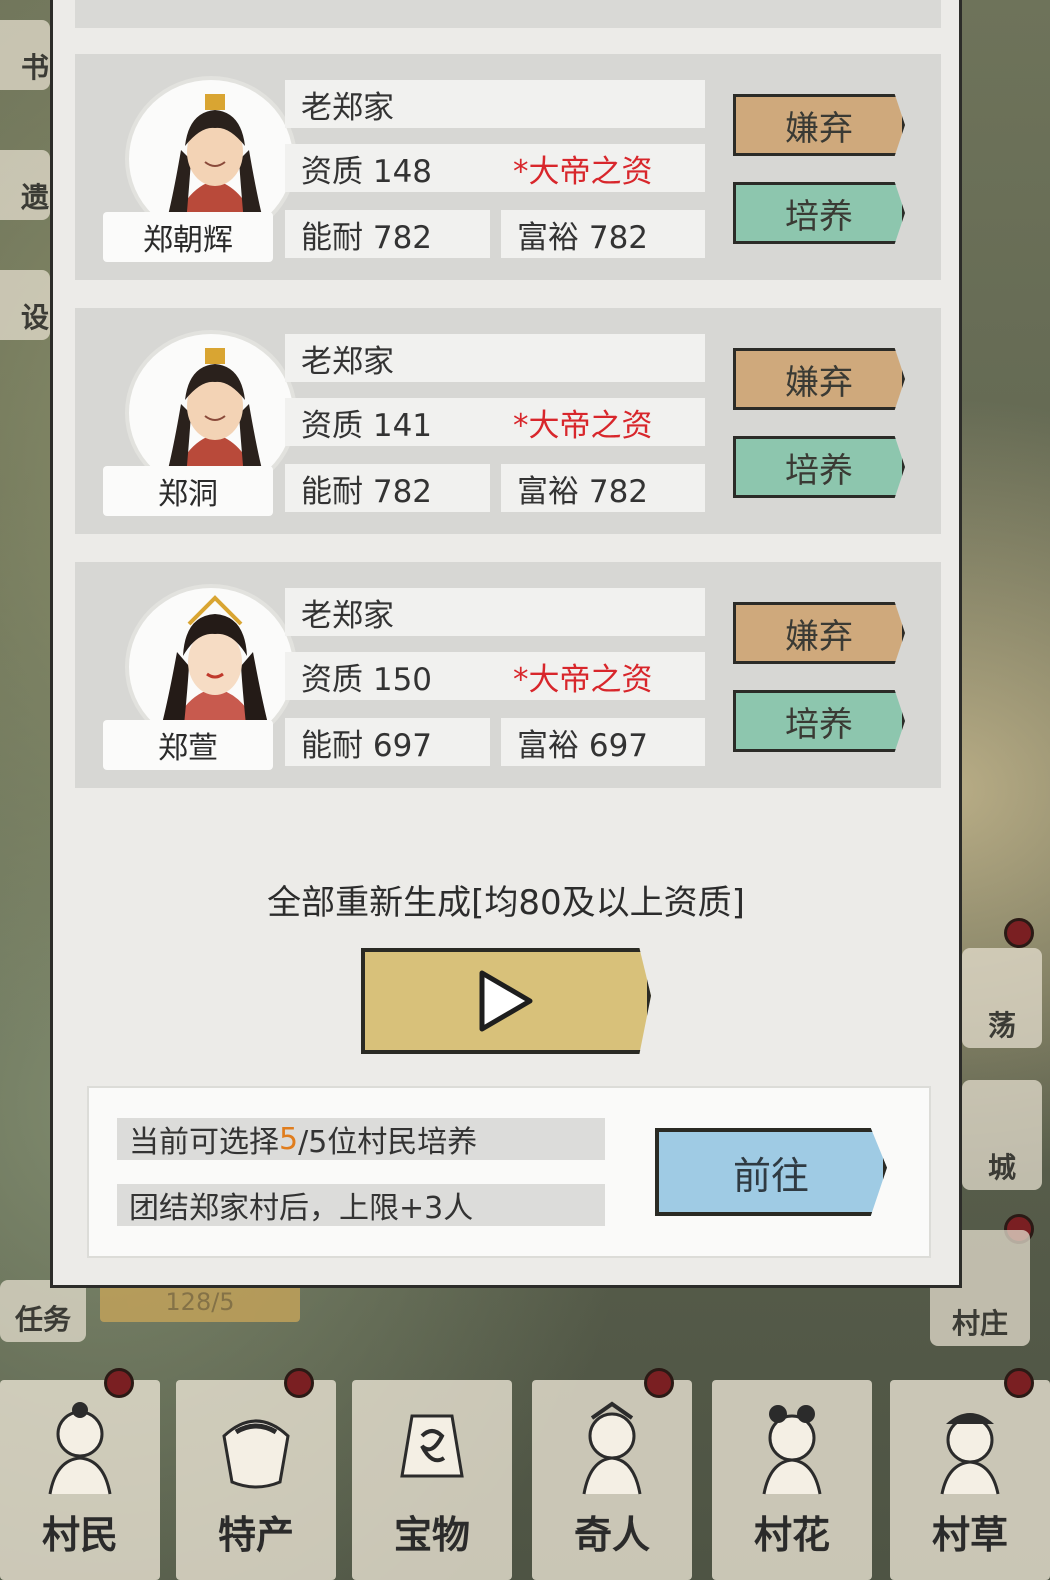  I want to click on previous-card-edge, so click(508, 14).